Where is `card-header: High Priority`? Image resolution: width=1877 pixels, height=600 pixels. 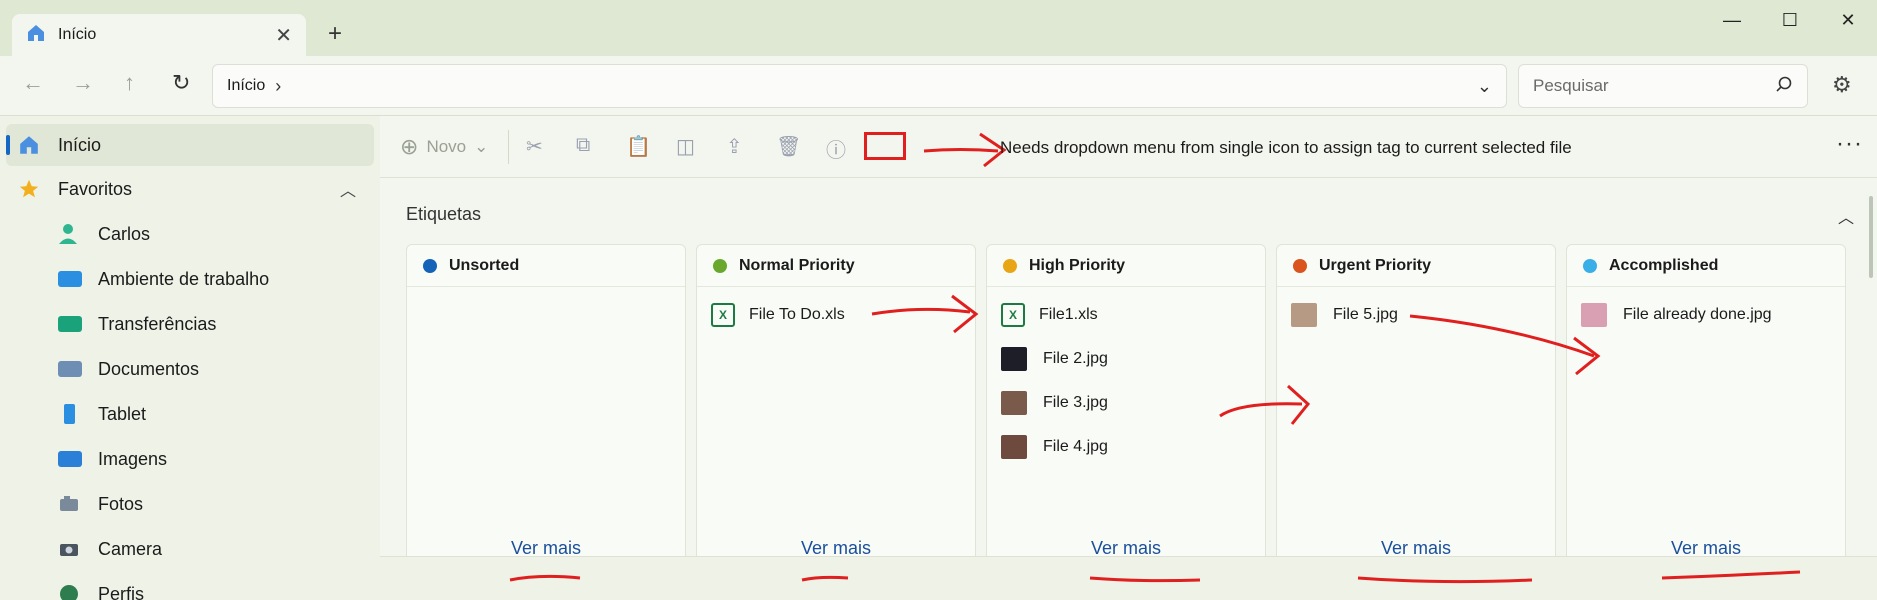 card-header: High Priority is located at coordinates (1126, 266).